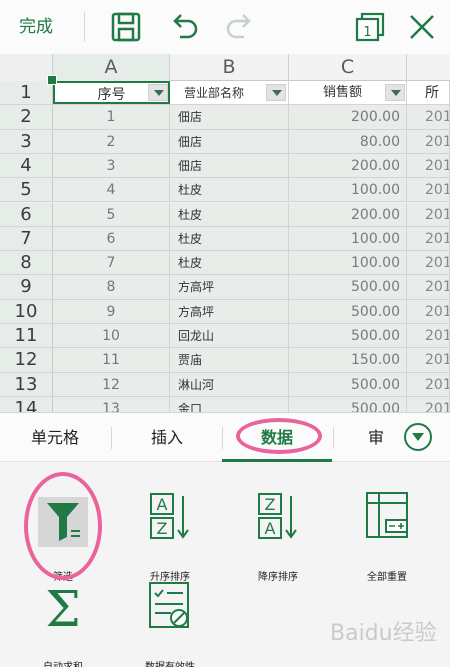 This screenshot has height=667, width=450. What do you see at coordinates (240, 27) in the screenshot?
I see `redo-icon` at bounding box center [240, 27].